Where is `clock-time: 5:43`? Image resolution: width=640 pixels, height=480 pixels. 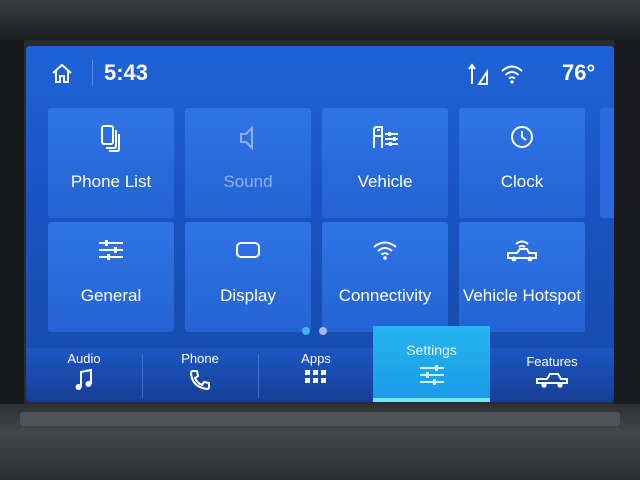
clock-time: 5:43 is located at coordinates (126, 72).